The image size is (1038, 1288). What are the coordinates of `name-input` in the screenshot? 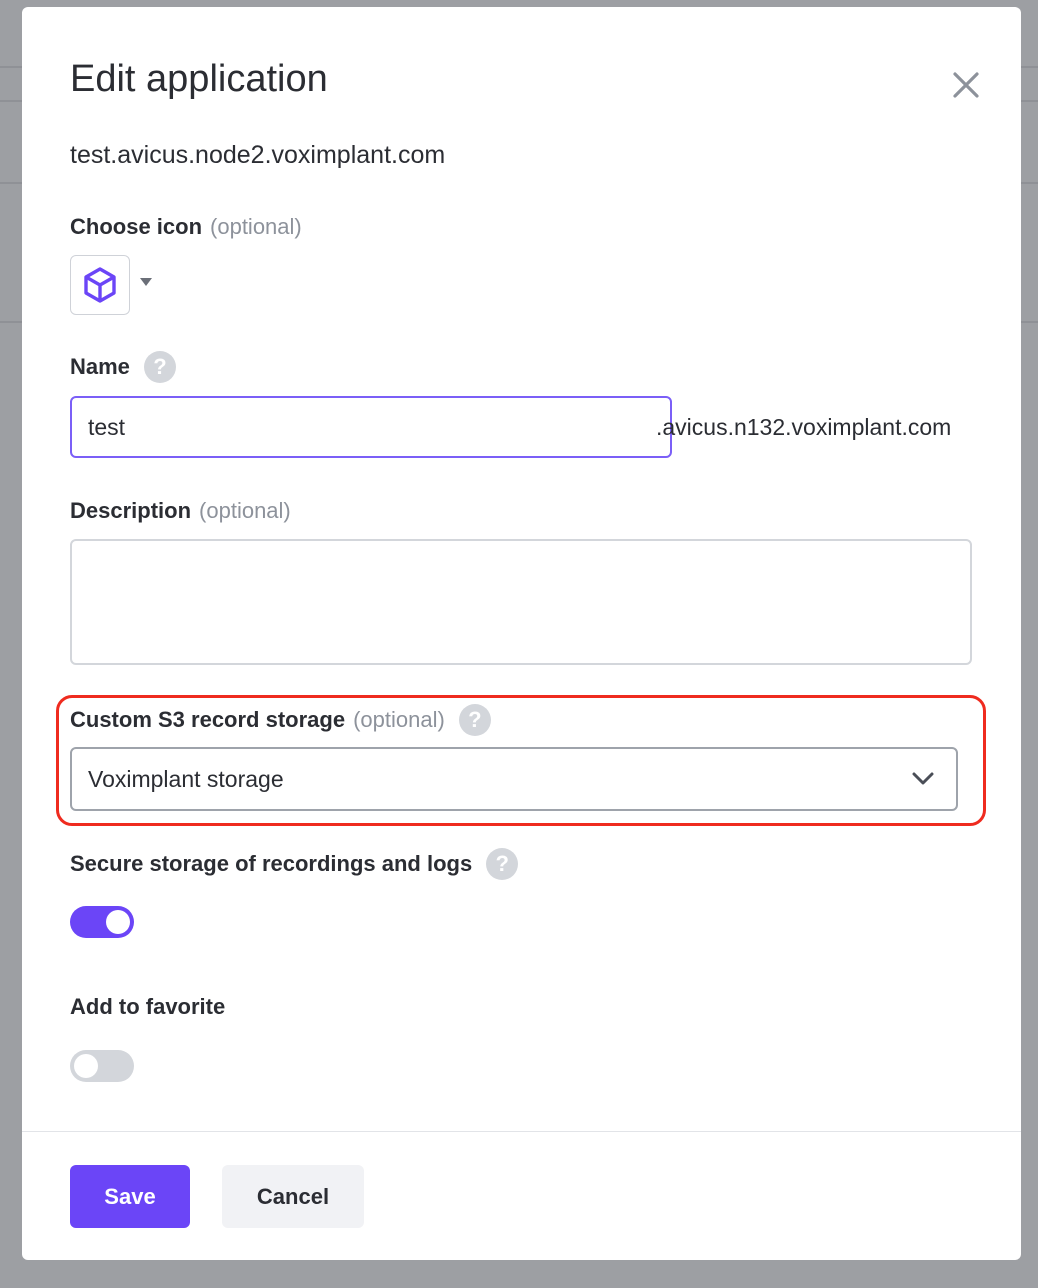 It's located at (371, 427).